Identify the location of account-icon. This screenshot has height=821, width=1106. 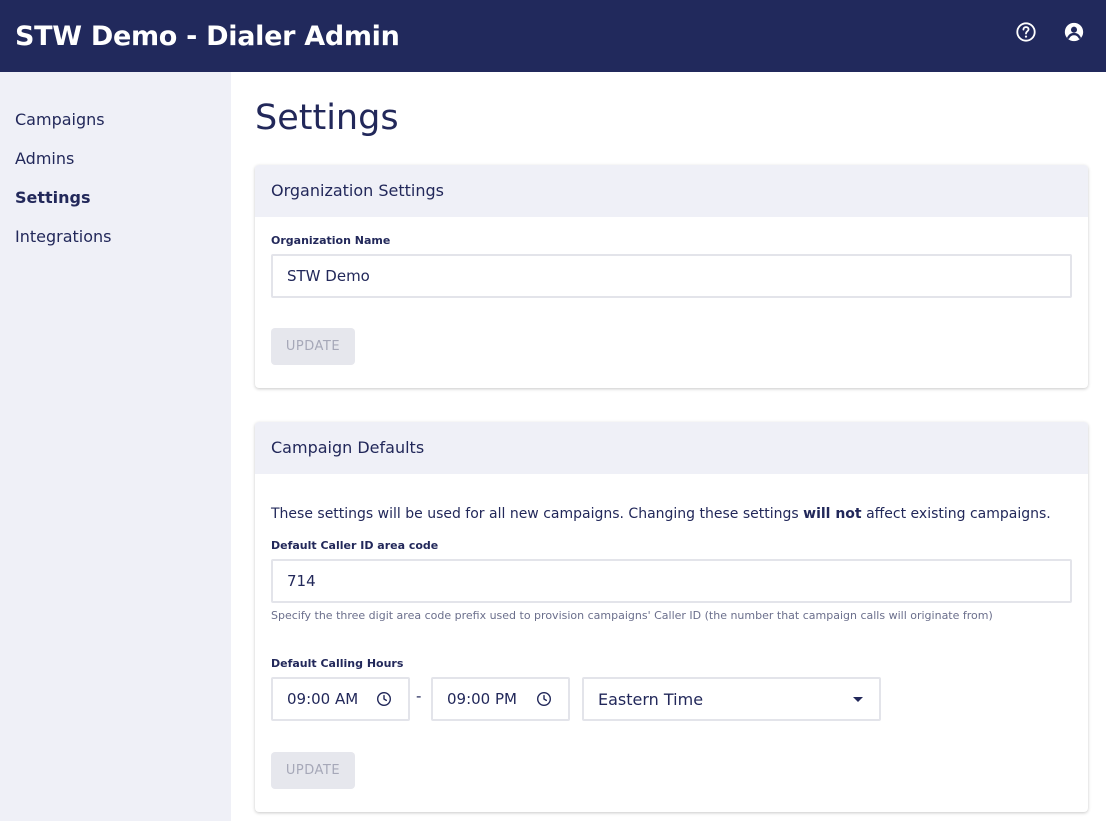
(1074, 32).